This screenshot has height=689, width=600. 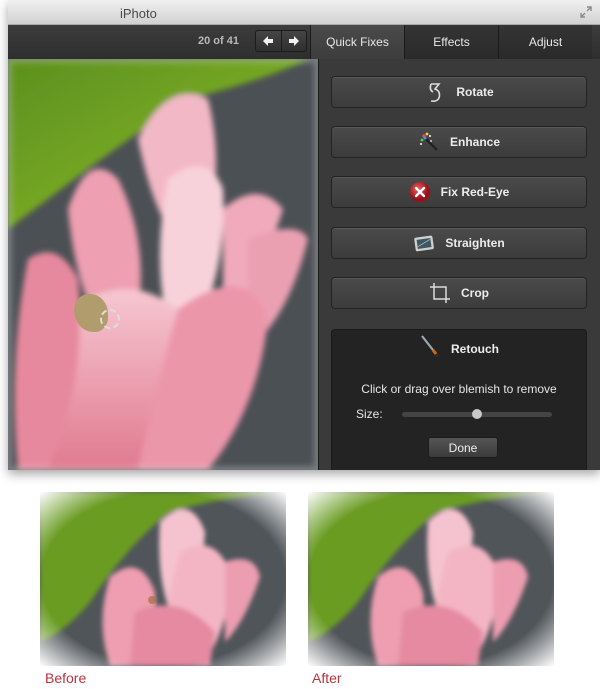 What do you see at coordinates (475, 92) in the screenshot?
I see `rotate-label: Rotate` at bounding box center [475, 92].